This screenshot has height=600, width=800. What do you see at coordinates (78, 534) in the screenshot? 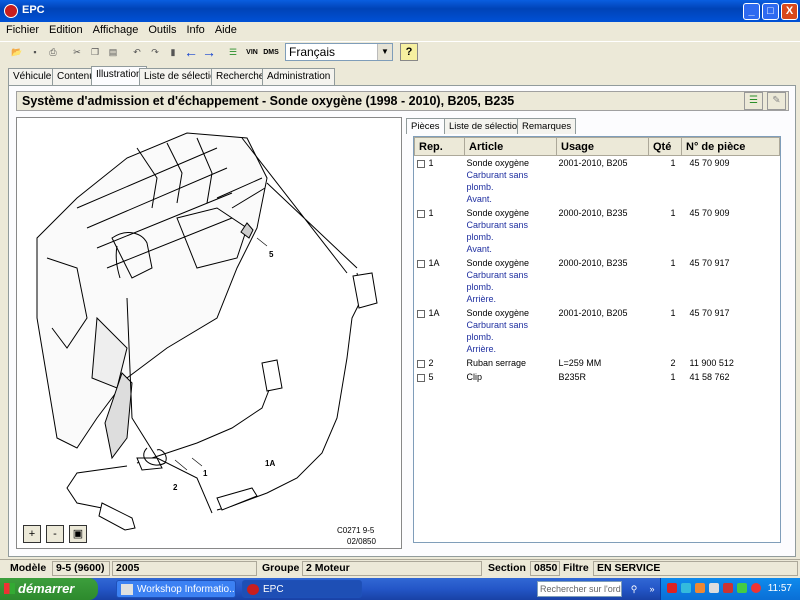
I see `fit-view-button: ▣` at bounding box center [78, 534].